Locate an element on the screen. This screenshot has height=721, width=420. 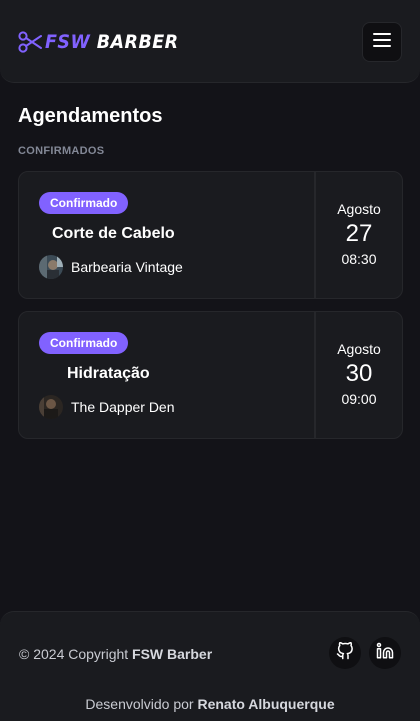
logo-fsw: FSW is located at coordinates (68, 42).